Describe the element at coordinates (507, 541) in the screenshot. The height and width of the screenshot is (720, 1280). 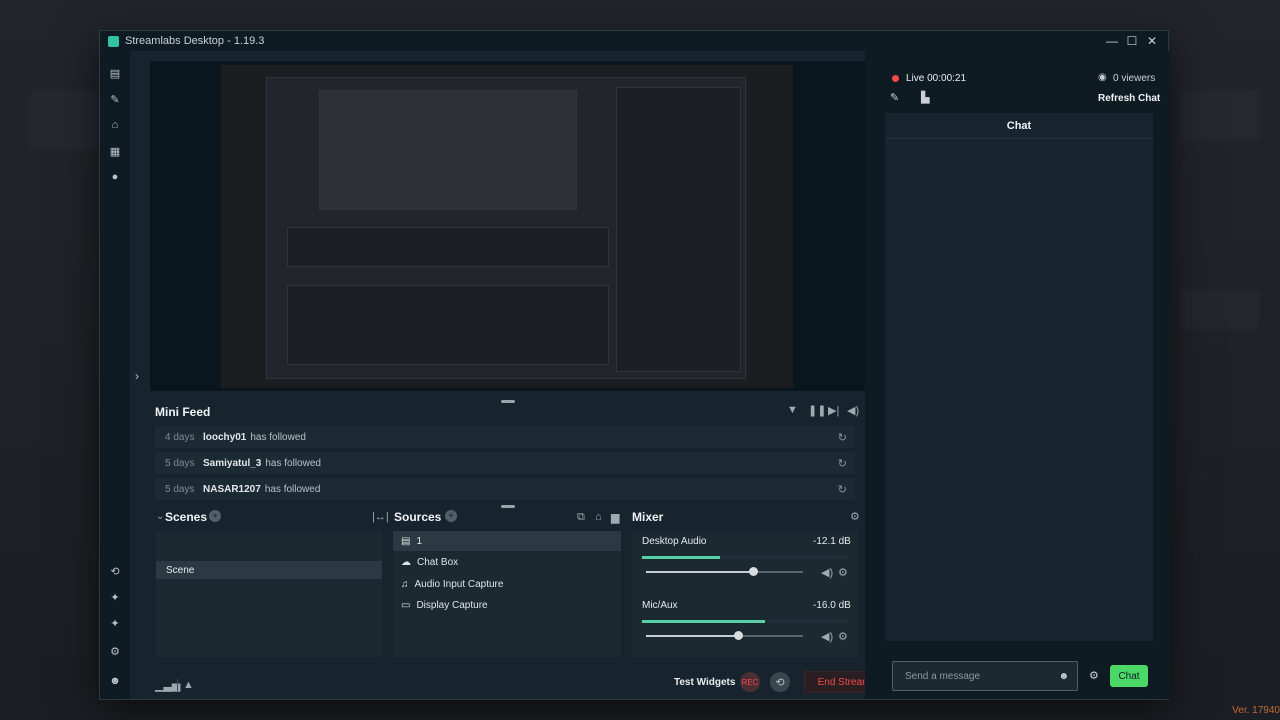
I see `source-item: ▤ 1` at that location.